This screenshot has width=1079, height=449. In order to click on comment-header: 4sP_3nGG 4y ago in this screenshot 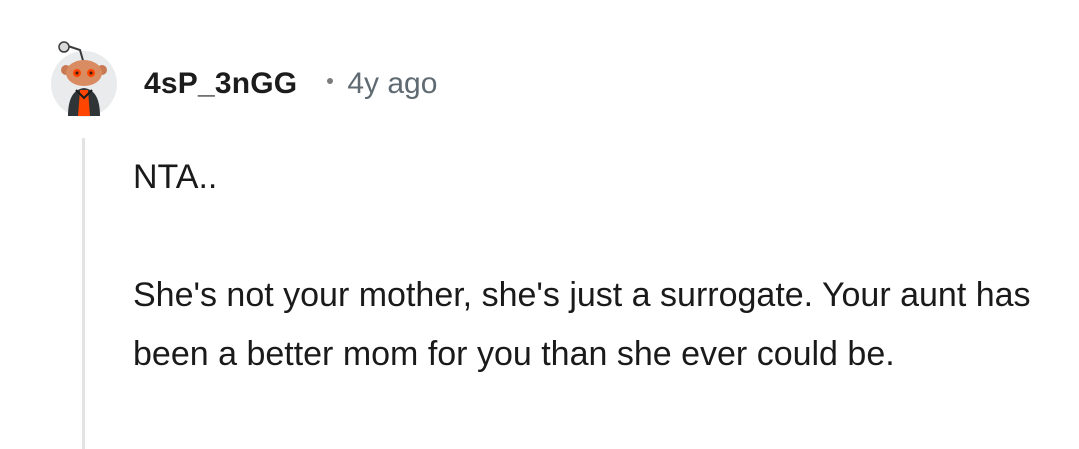, I will do `click(290, 84)`.